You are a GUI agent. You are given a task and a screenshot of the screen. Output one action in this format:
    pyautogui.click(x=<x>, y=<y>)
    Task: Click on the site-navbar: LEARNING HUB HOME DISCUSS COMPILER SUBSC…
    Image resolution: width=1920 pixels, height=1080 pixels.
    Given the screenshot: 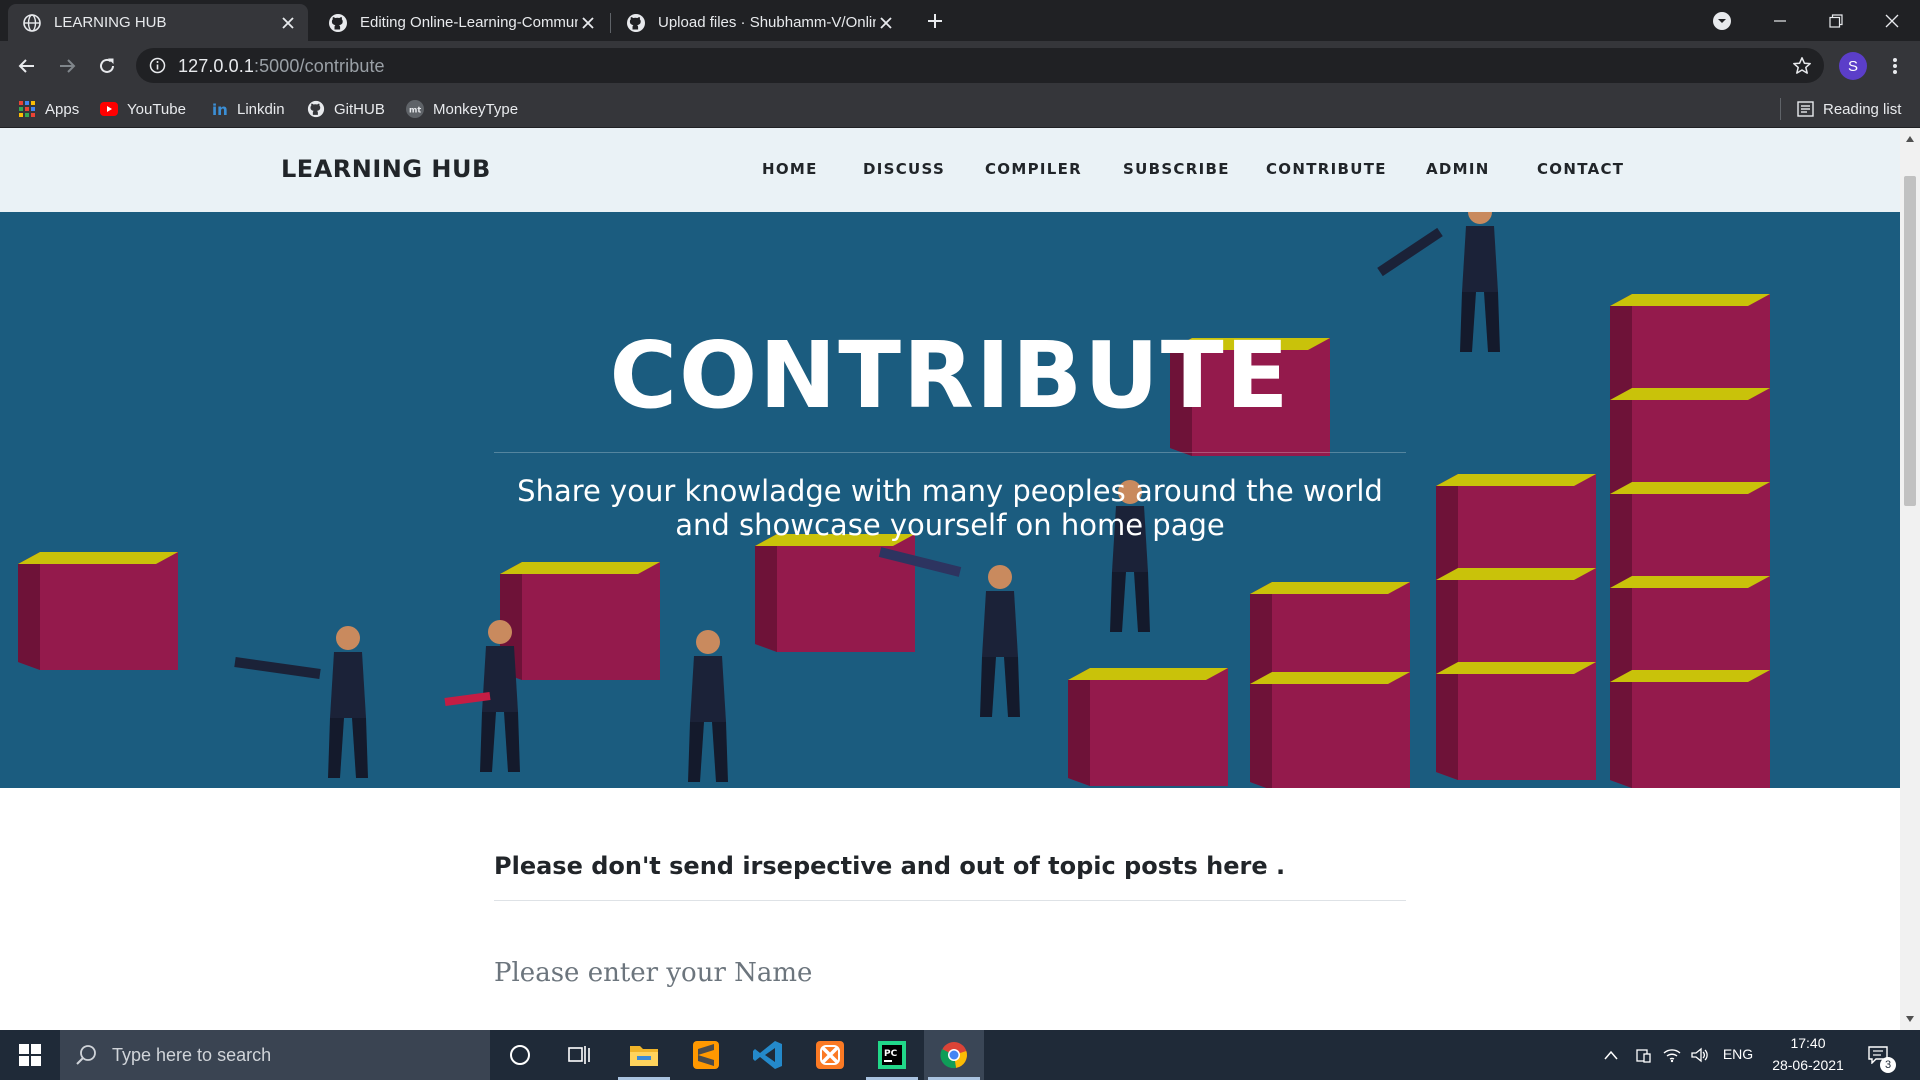 What is the action you would take?
    pyautogui.click(x=950, y=170)
    